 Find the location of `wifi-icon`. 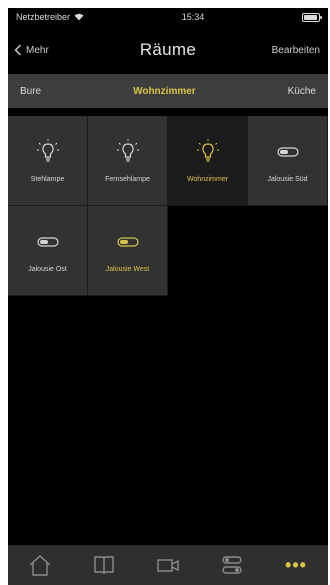

wifi-icon is located at coordinates (79, 17).